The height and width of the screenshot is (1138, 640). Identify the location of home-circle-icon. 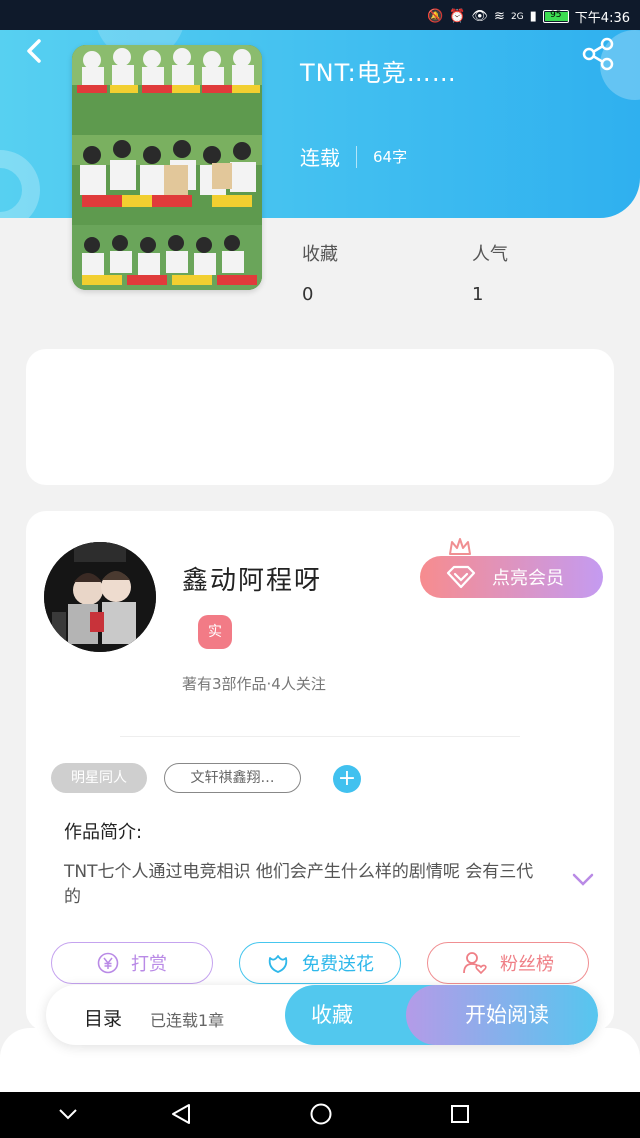
(321, 1114).